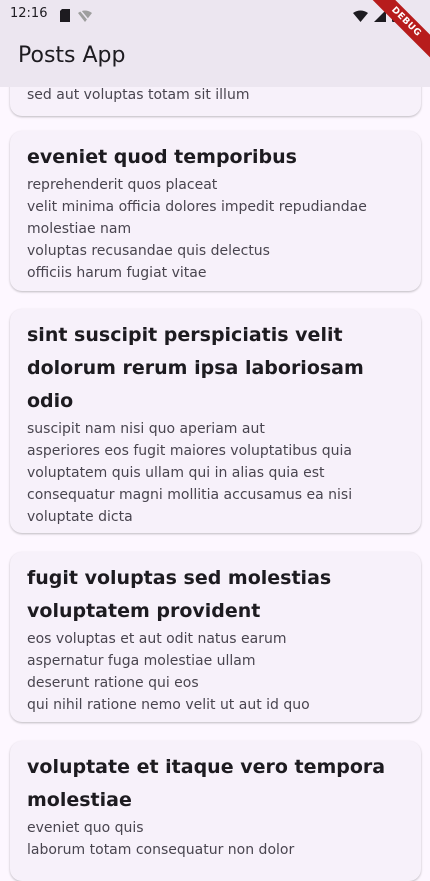 This screenshot has height=881, width=430. What do you see at coordinates (360, 16) in the screenshot?
I see `wifi-icon` at bounding box center [360, 16].